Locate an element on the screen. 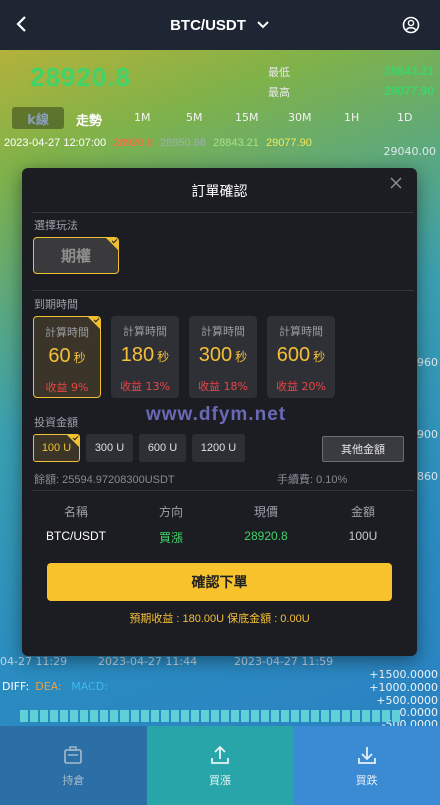 The width and height of the screenshot is (440, 805). download-arrow-icon is located at coordinates (366, 755).